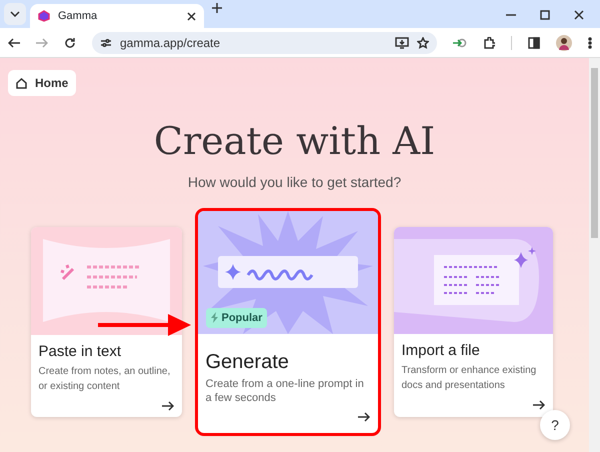 The image size is (600, 452). Describe the element at coordinates (265, 43) in the screenshot. I see `address-bar: gamma.app/create` at that location.